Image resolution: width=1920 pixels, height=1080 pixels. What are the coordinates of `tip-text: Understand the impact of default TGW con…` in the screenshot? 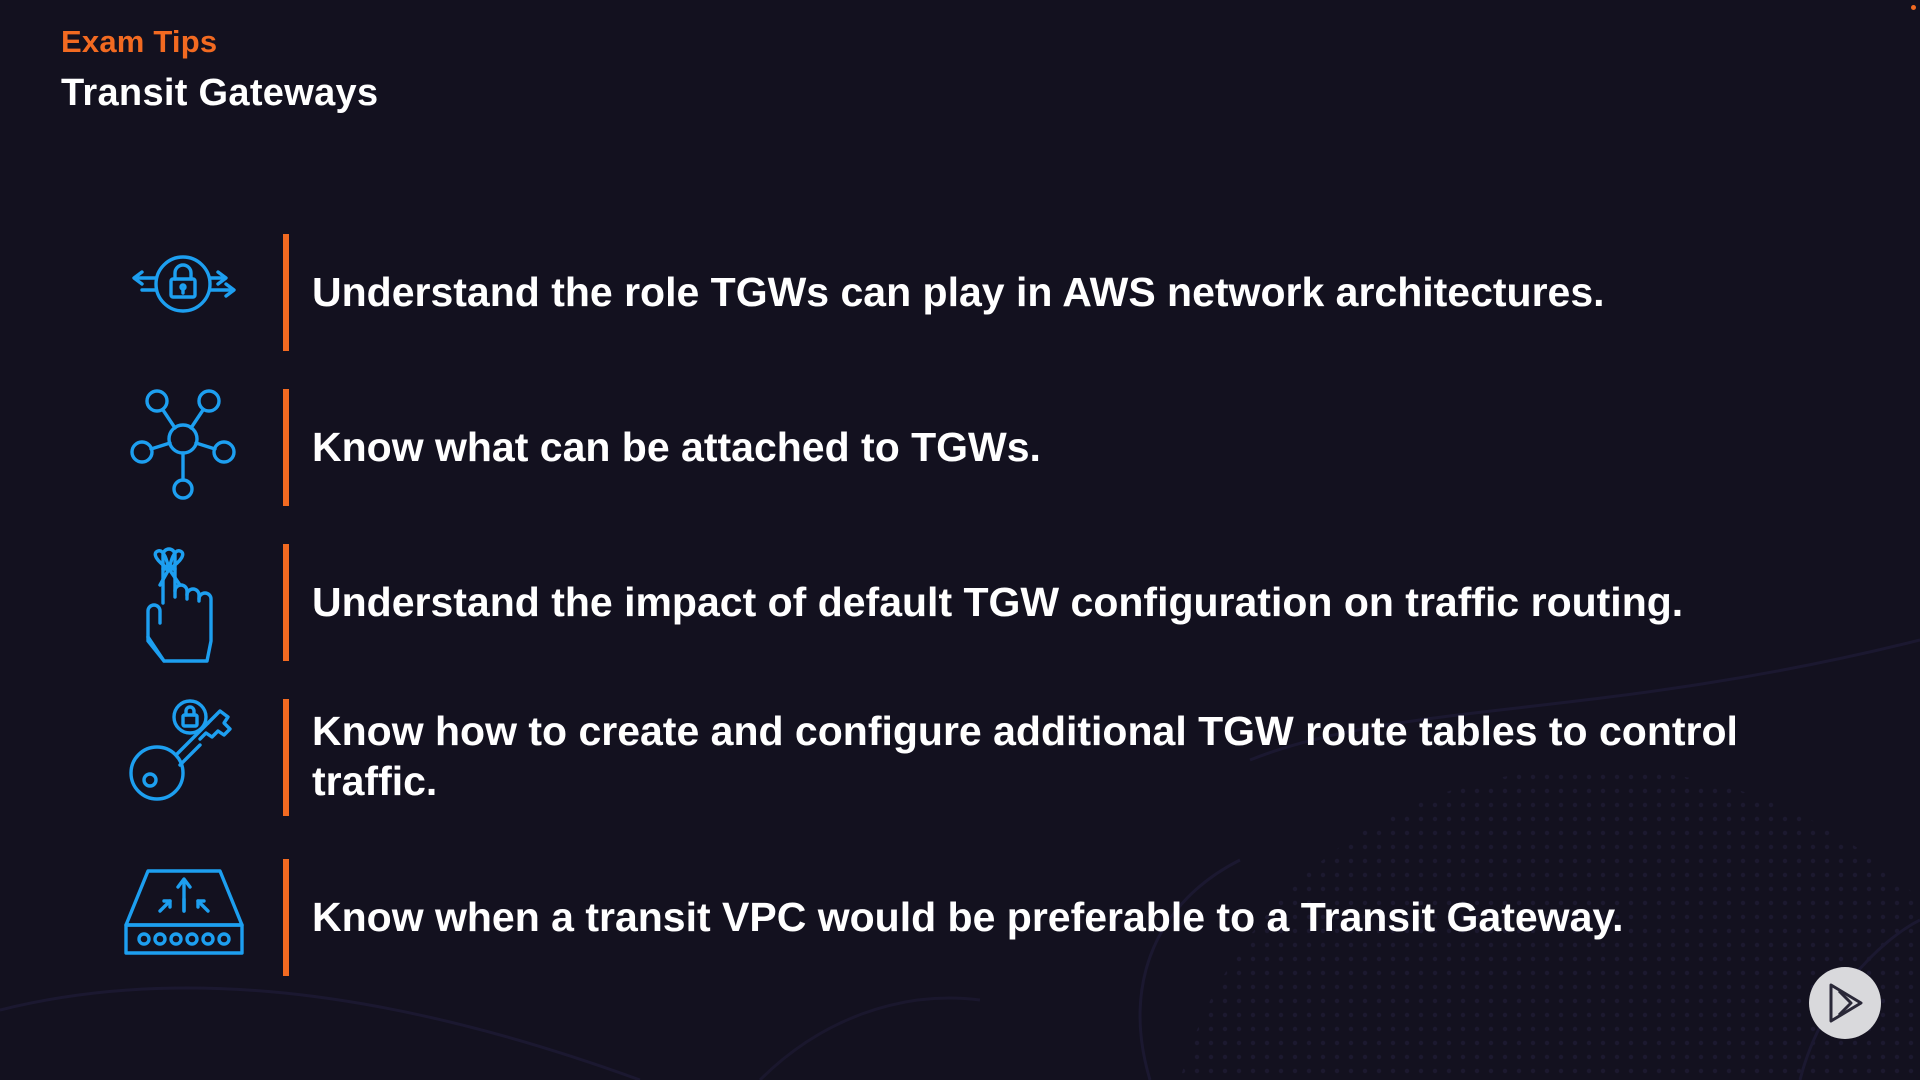 It's located at (998, 602).